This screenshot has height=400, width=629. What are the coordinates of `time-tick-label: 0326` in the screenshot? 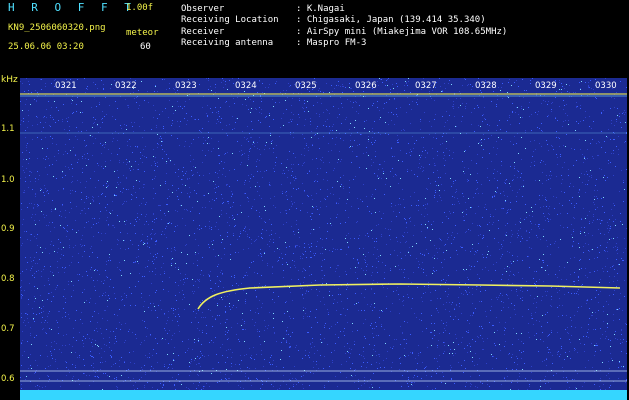 It's located at (366, 86).